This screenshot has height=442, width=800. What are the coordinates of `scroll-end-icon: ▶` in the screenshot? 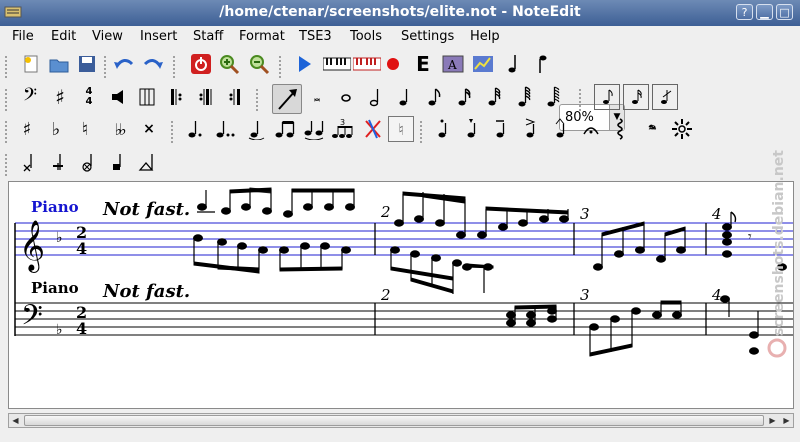 It's located at (786, 420).